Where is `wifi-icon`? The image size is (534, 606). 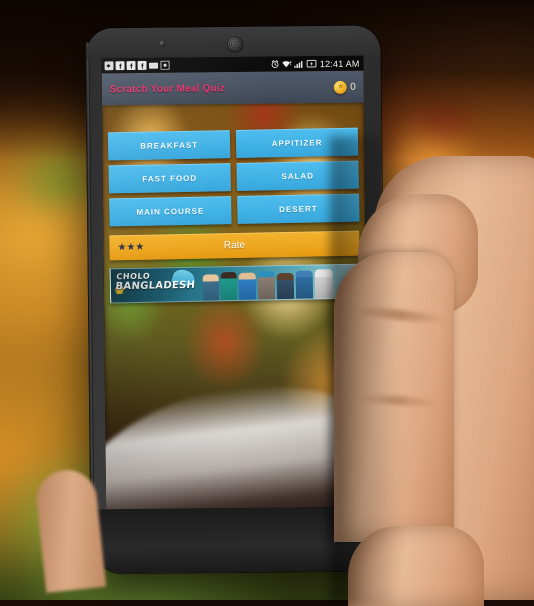 wifi-icon is located at coordinates (287, 63).